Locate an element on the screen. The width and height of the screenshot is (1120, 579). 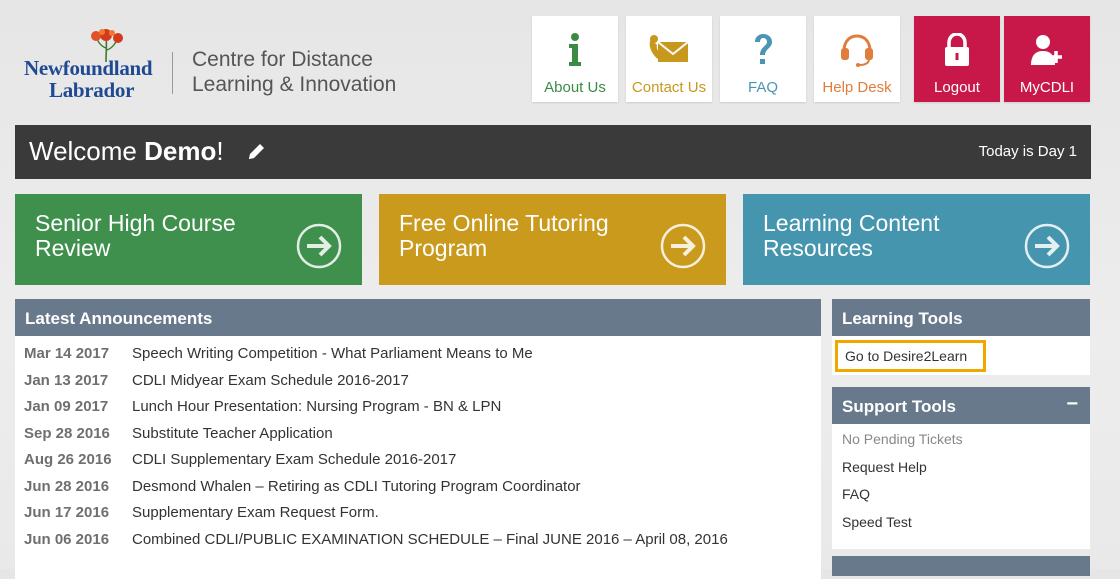
phone-envelope-icon is located at coordinates (669, 48).